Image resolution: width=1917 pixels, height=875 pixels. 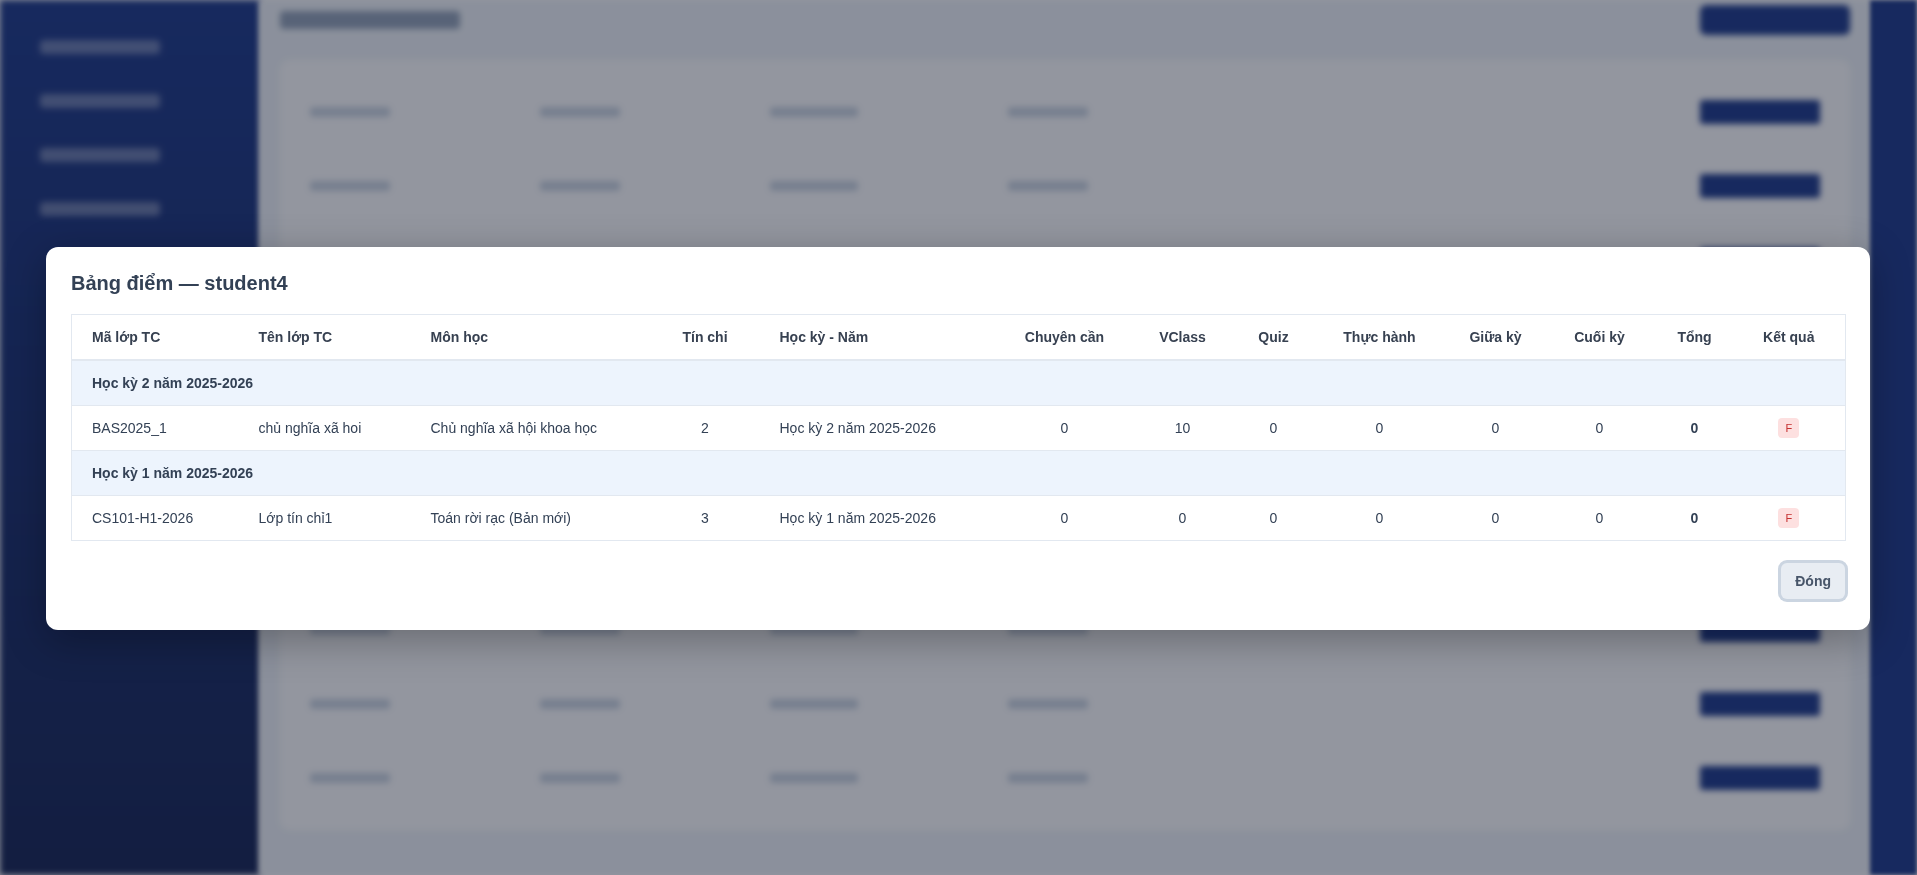 What do you see at coordinates (295, 518) in the screenshot?
I see `table-cell: Lớp tín chỉ1` at bounding box center [295, 518].